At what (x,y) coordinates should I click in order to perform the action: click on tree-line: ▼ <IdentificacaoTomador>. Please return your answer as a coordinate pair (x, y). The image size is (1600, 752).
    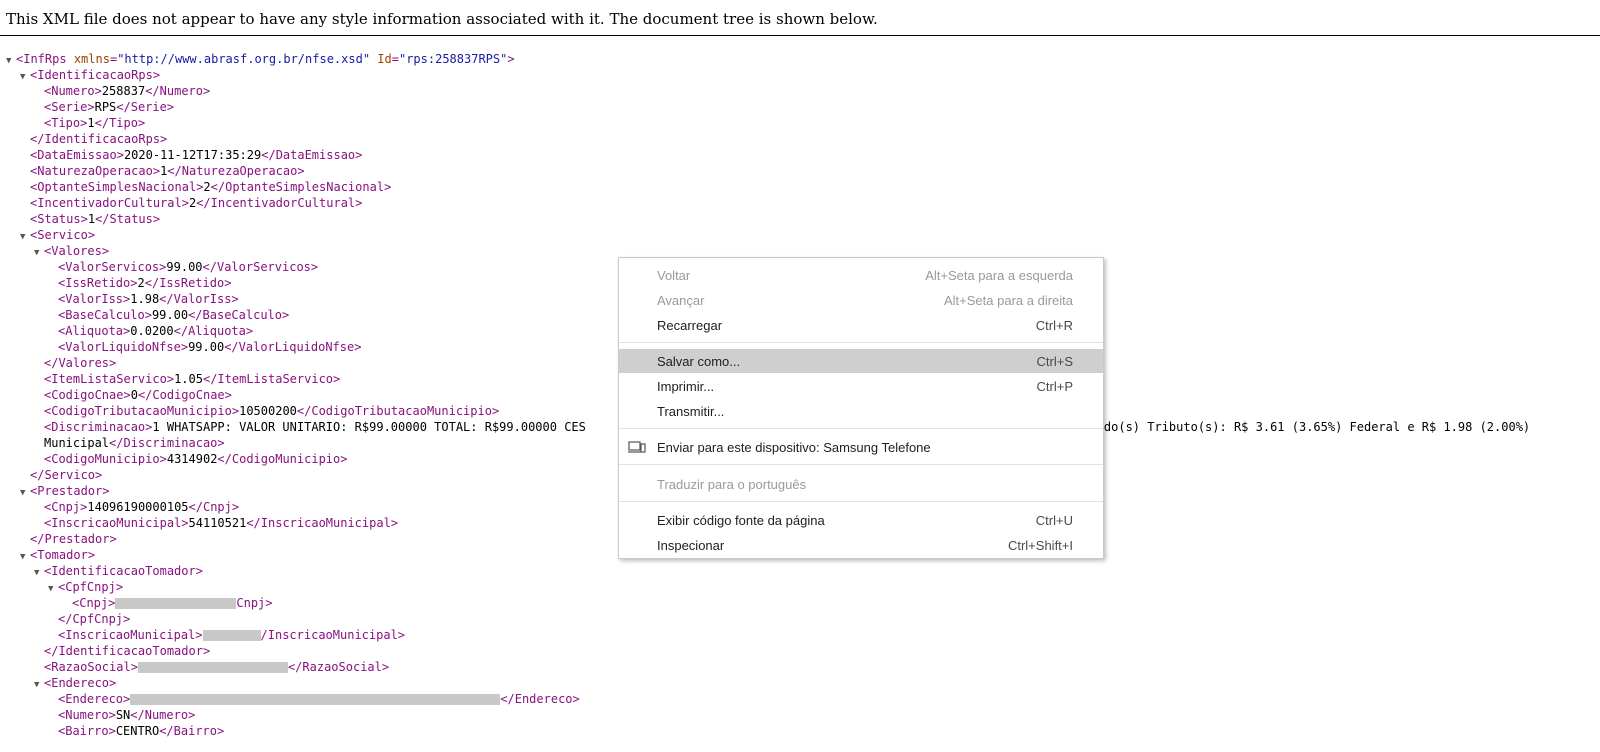
    Looking at the image, I should click on (803, 571).